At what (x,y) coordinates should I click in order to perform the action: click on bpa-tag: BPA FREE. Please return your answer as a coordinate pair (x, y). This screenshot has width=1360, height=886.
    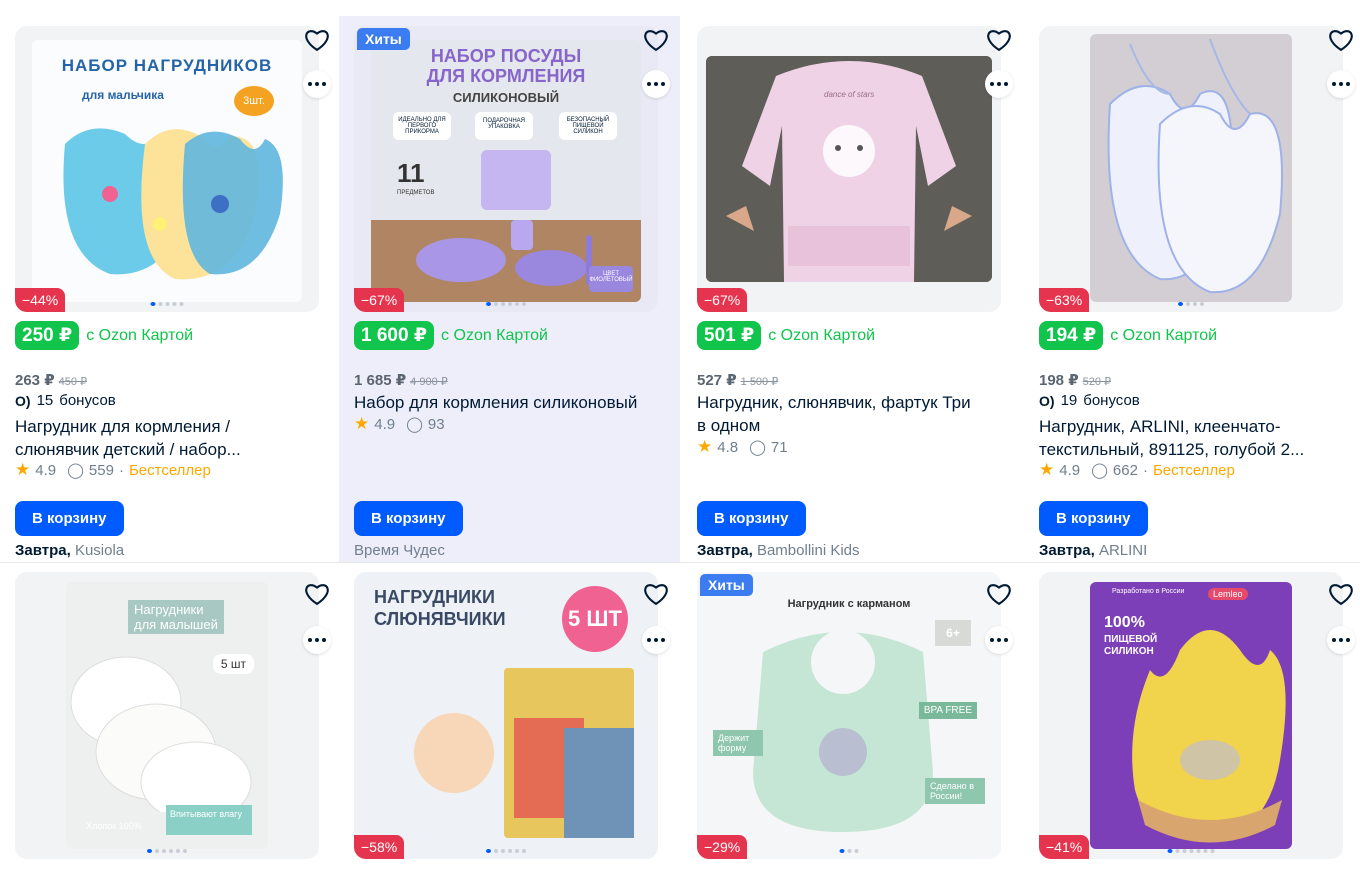
    Looking at the image, I should click on (947, 710).